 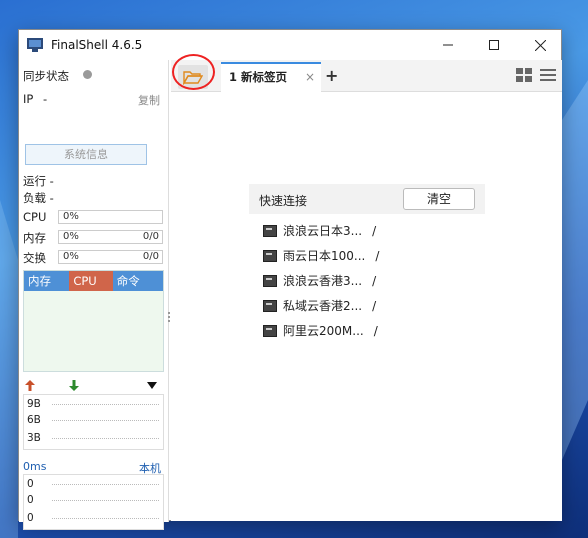 What do you see at coordinates (38, 181) in the screenshot?
I see `uptime-label: 运行 -` at bounding box center [38, 181].